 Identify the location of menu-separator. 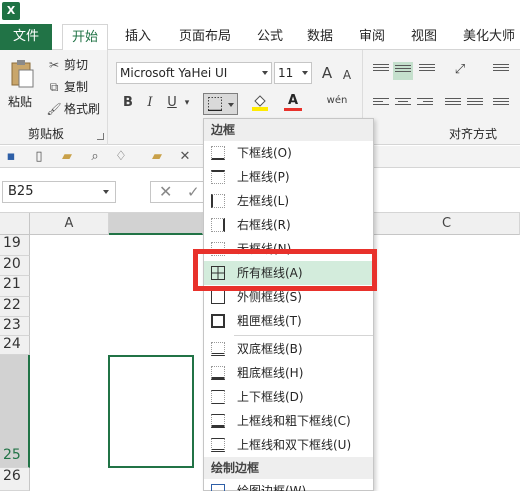
(303, 335).